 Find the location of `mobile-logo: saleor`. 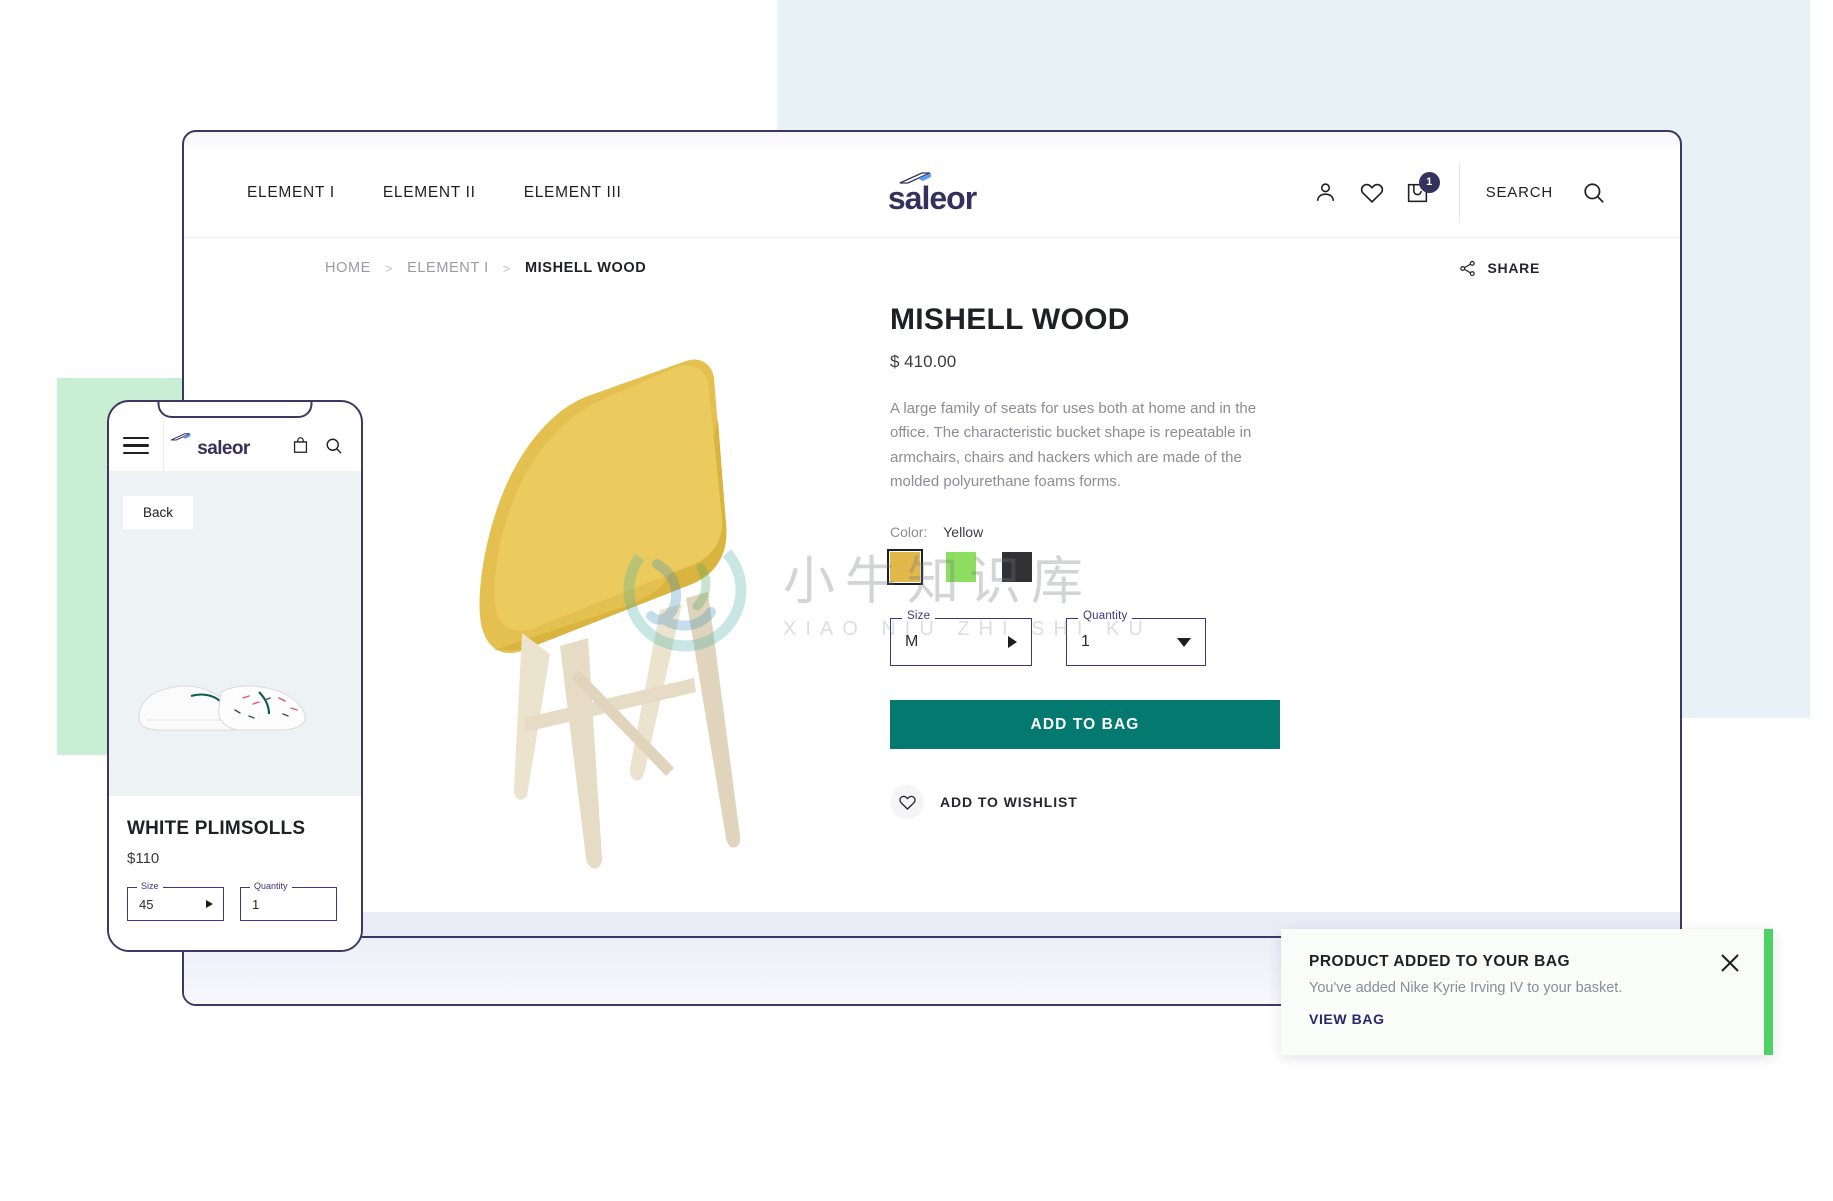

mobile-logo: saleor is located at coordinates (223, 445).